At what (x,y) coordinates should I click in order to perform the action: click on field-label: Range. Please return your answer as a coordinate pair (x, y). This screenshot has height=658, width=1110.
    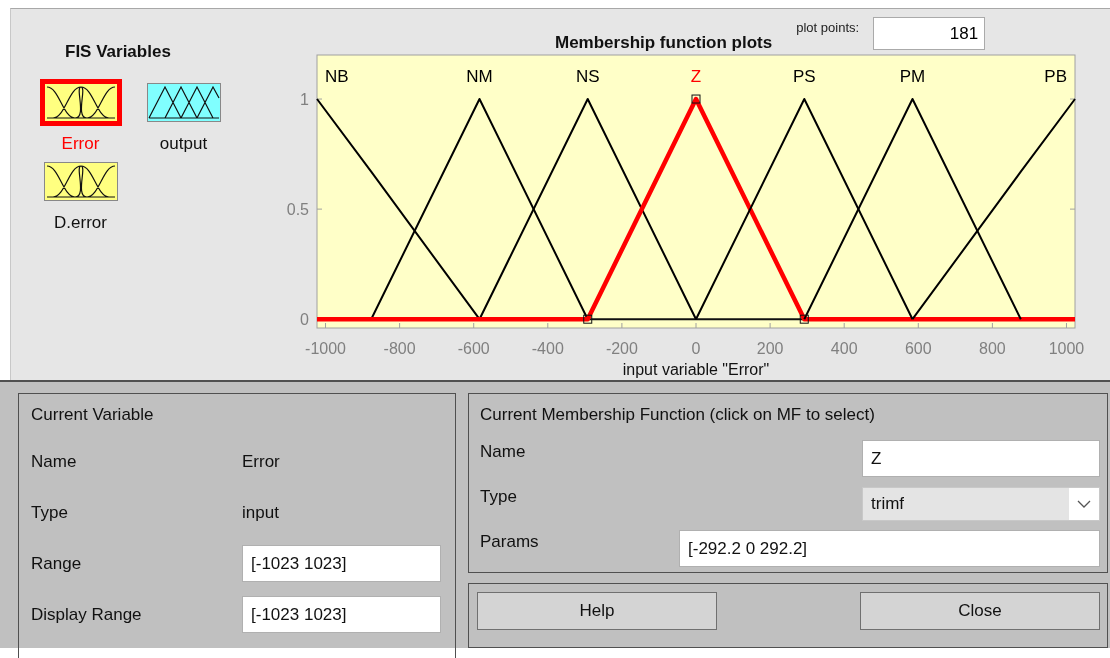
    Looking at the image, I should click on (57, 563).